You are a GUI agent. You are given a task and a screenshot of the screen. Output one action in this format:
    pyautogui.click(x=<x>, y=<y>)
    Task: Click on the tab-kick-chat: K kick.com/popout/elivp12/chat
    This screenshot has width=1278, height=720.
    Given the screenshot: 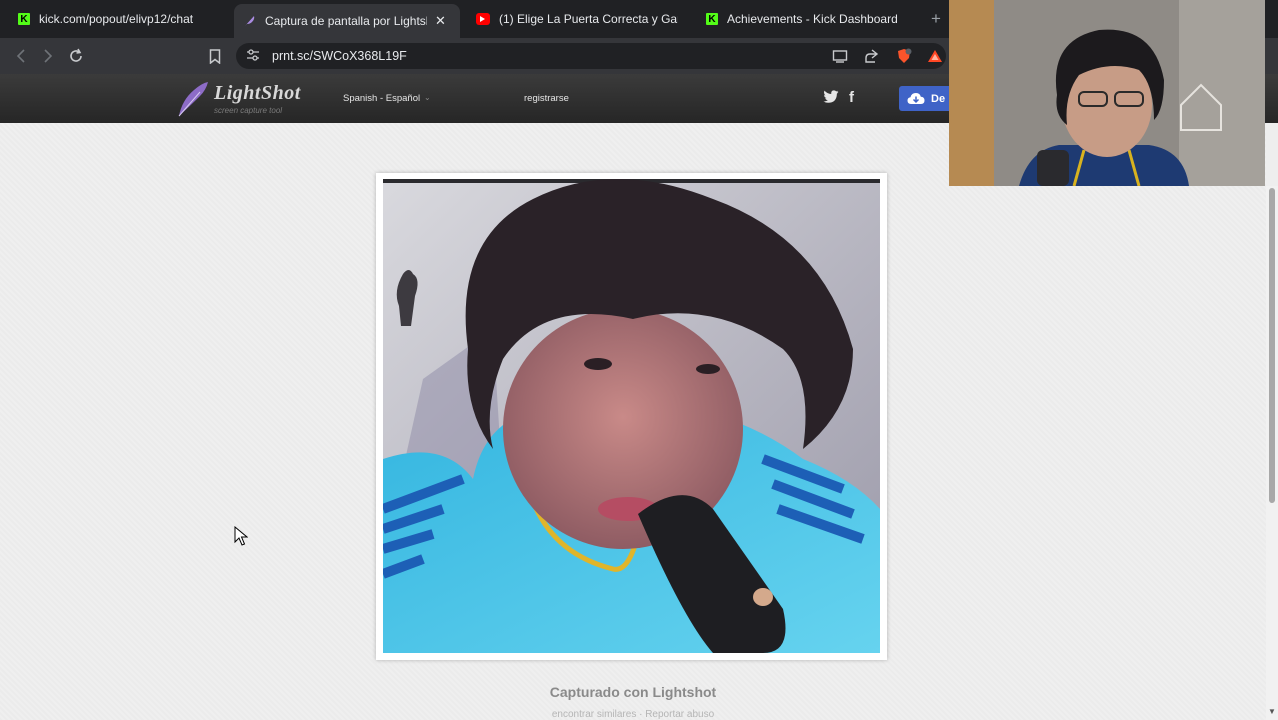 What is the action you would take?
    pyautogui.click(x=119, y=19)
    